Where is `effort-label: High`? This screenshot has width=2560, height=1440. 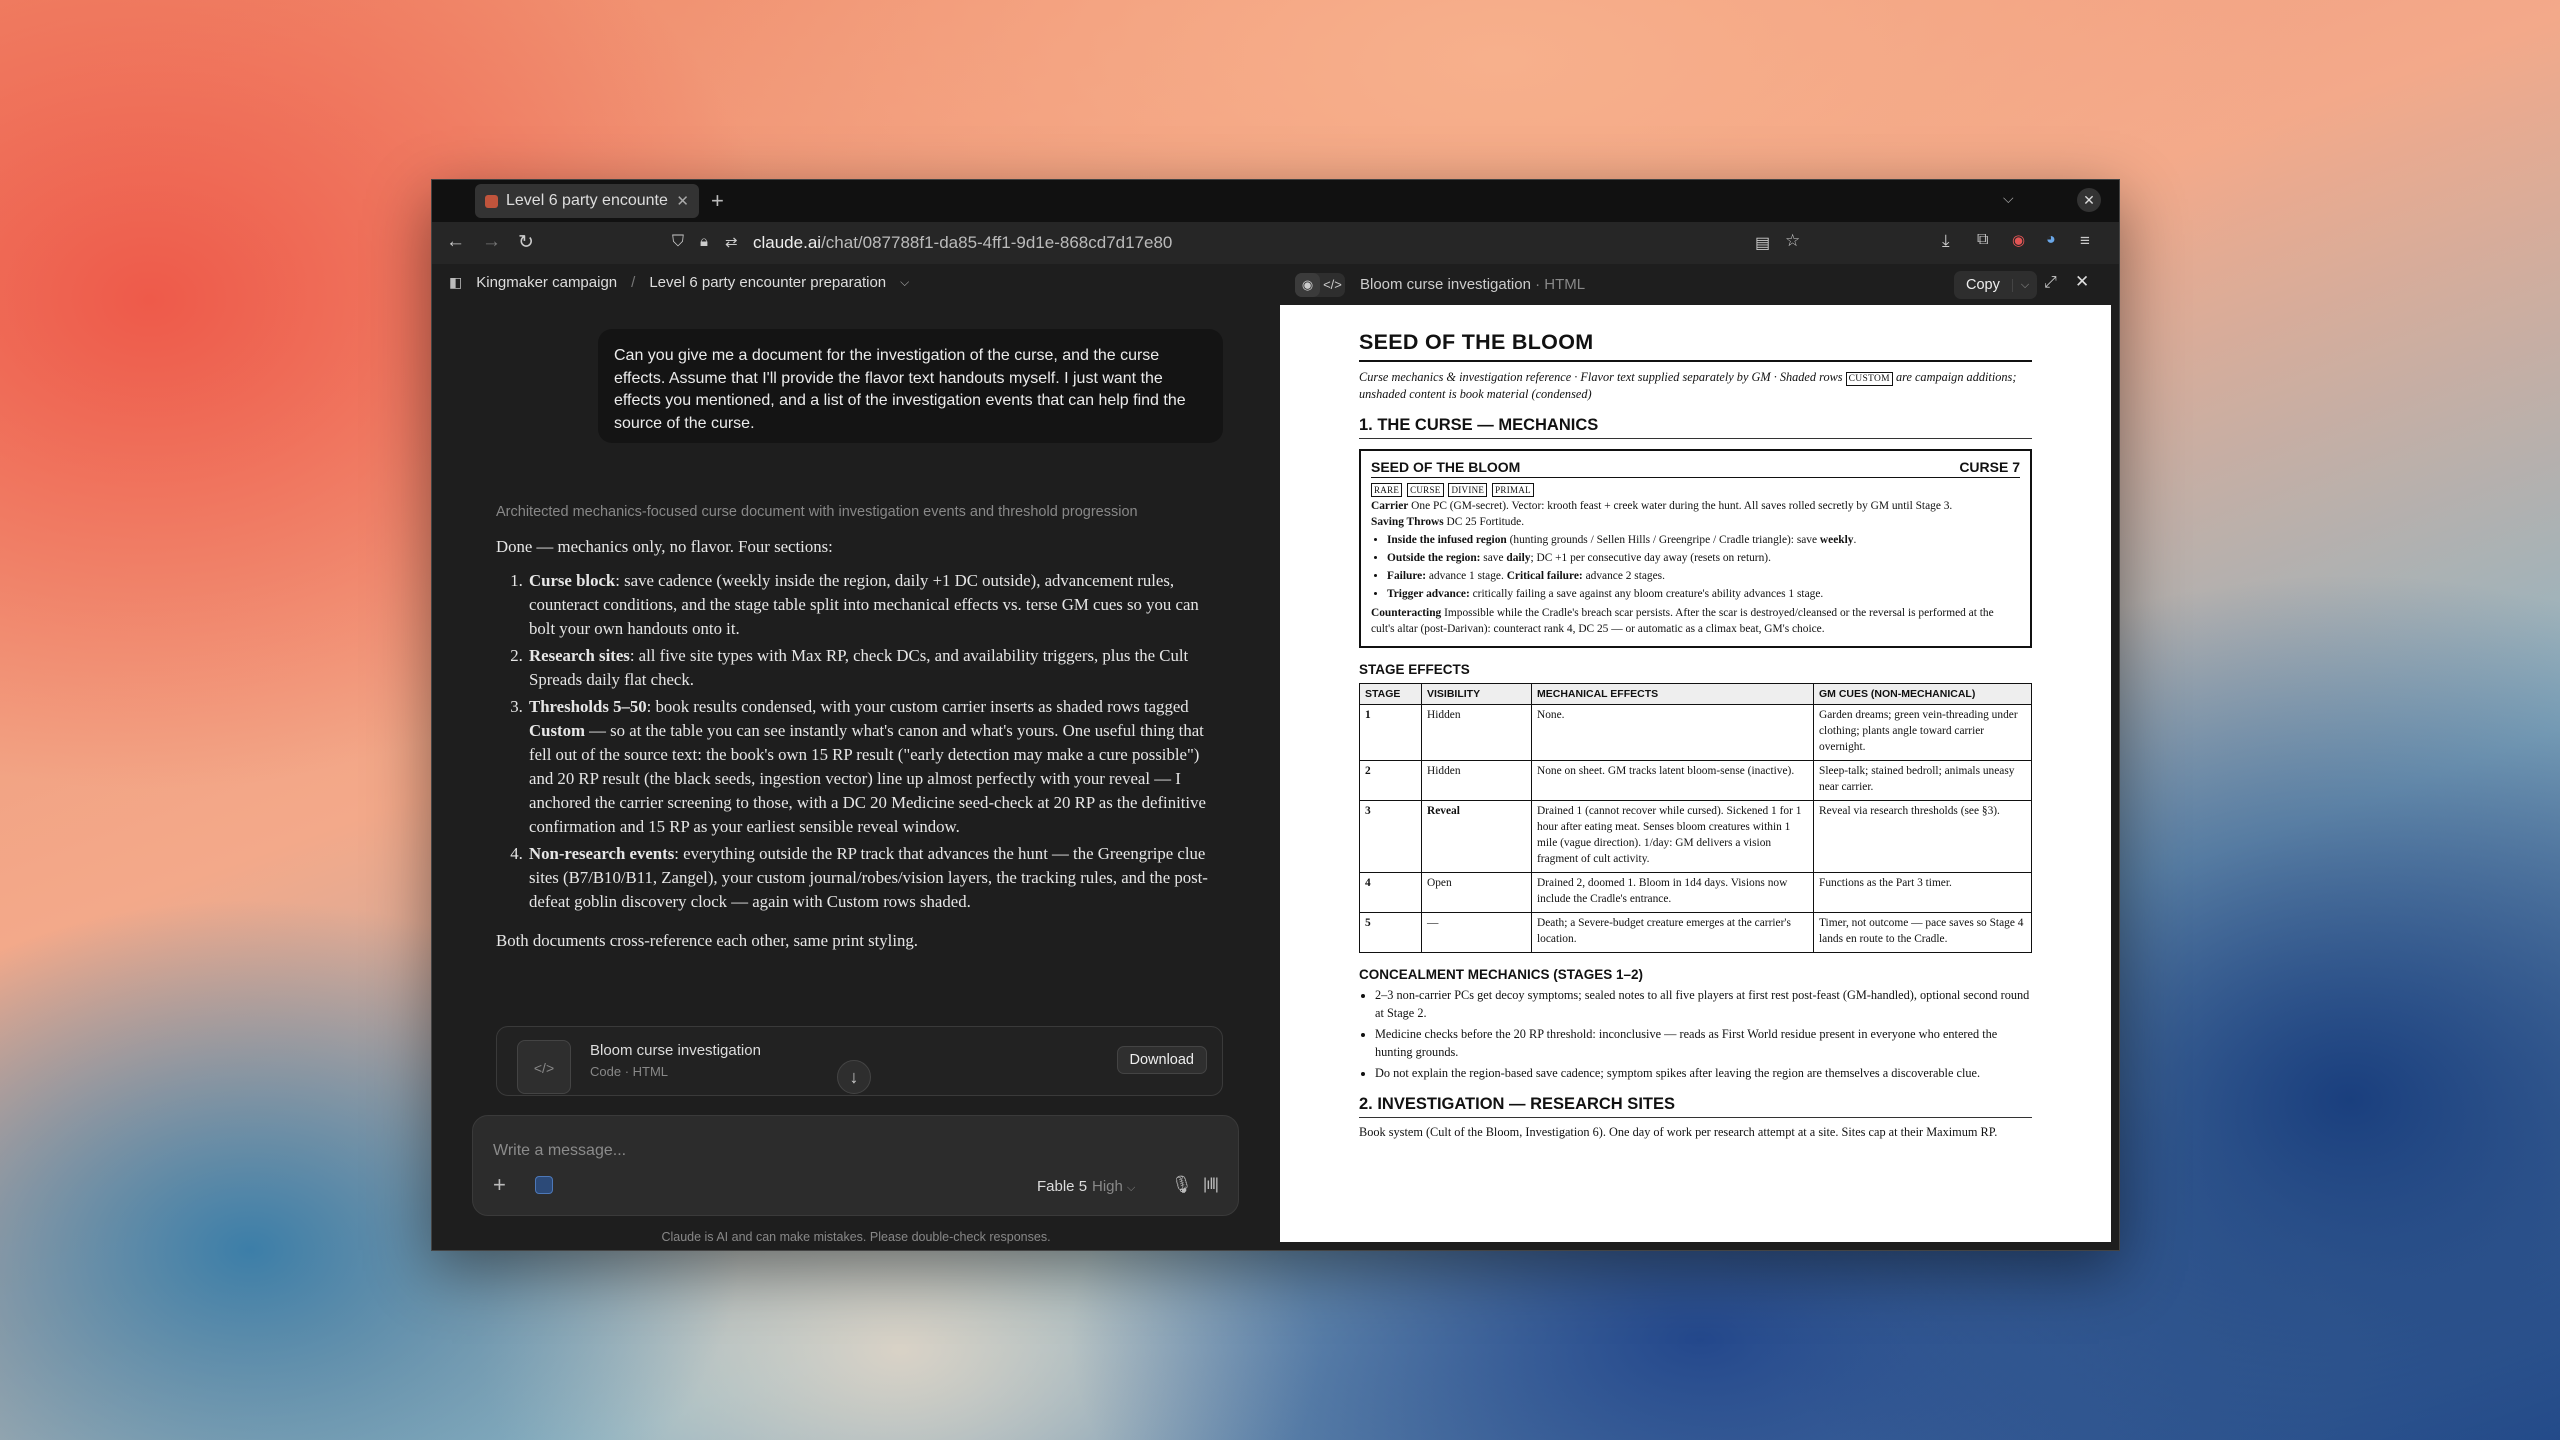 effort-label: High is located at coordinates (1107, 1186).